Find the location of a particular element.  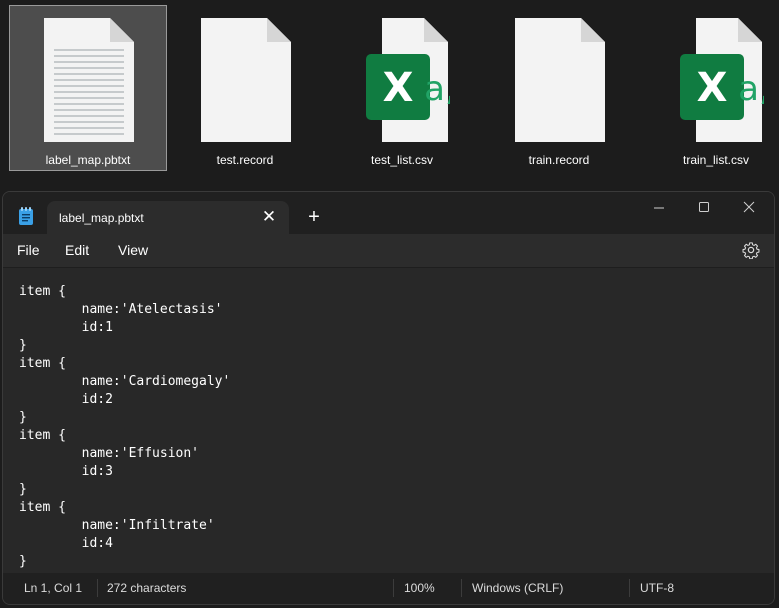

file-item-test-list-csv: X a, test_list.csv is located at coordinates (402, 88).